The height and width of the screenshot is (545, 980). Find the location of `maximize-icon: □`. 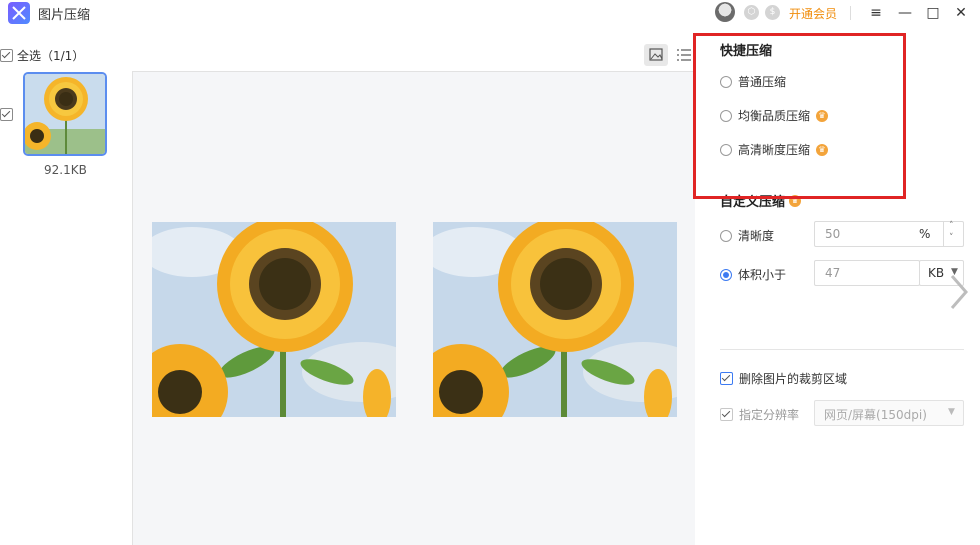

maximize-icon: □ is located at coordinates (933, 13).